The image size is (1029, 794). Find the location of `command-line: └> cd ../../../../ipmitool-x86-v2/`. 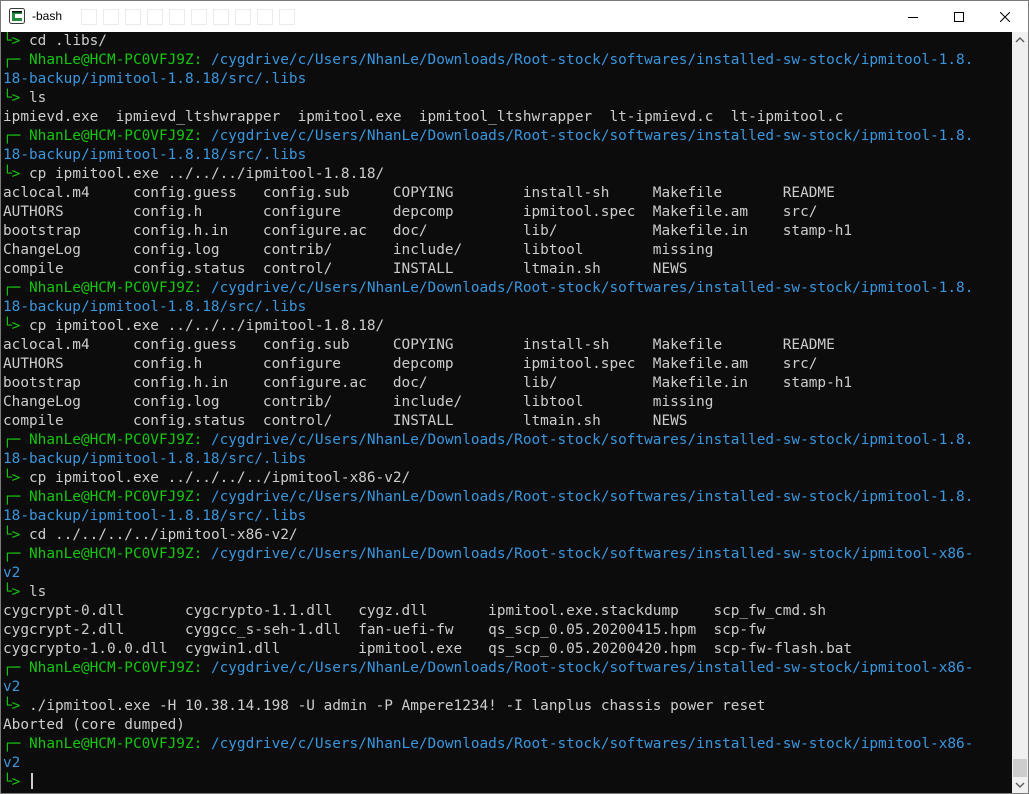

command-line: └> cd ../../../../ipmitool-x86-v2/ is located at coordinates (150, 535).